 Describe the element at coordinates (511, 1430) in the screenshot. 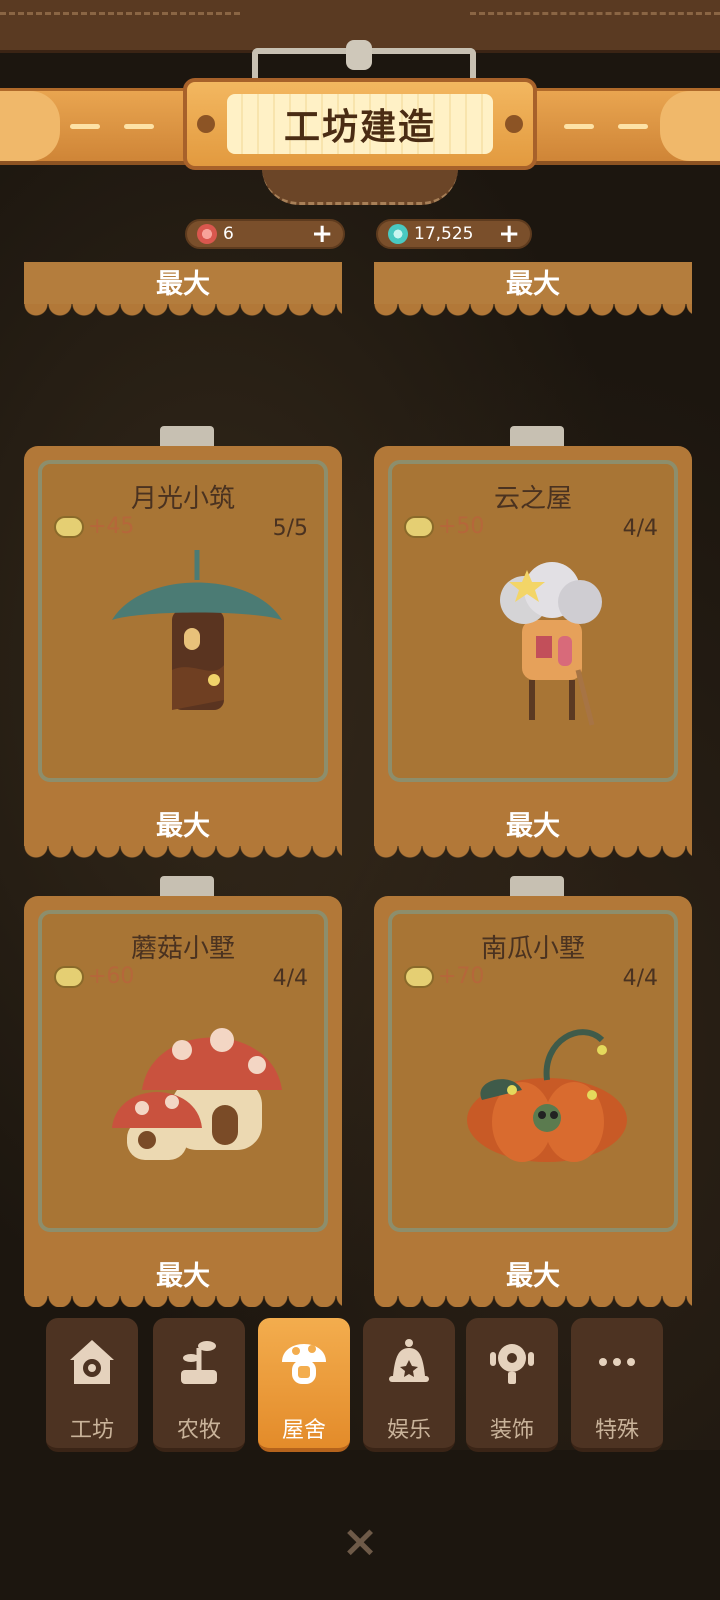

I see `tab-label: 装饰` at that location.